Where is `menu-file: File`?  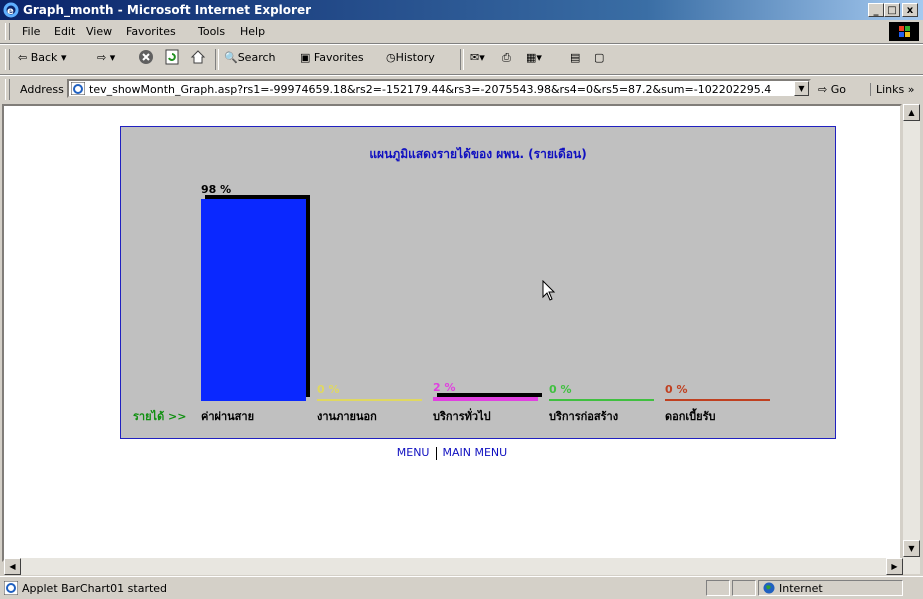
menu-file: File is located at coordinates (31, 31).